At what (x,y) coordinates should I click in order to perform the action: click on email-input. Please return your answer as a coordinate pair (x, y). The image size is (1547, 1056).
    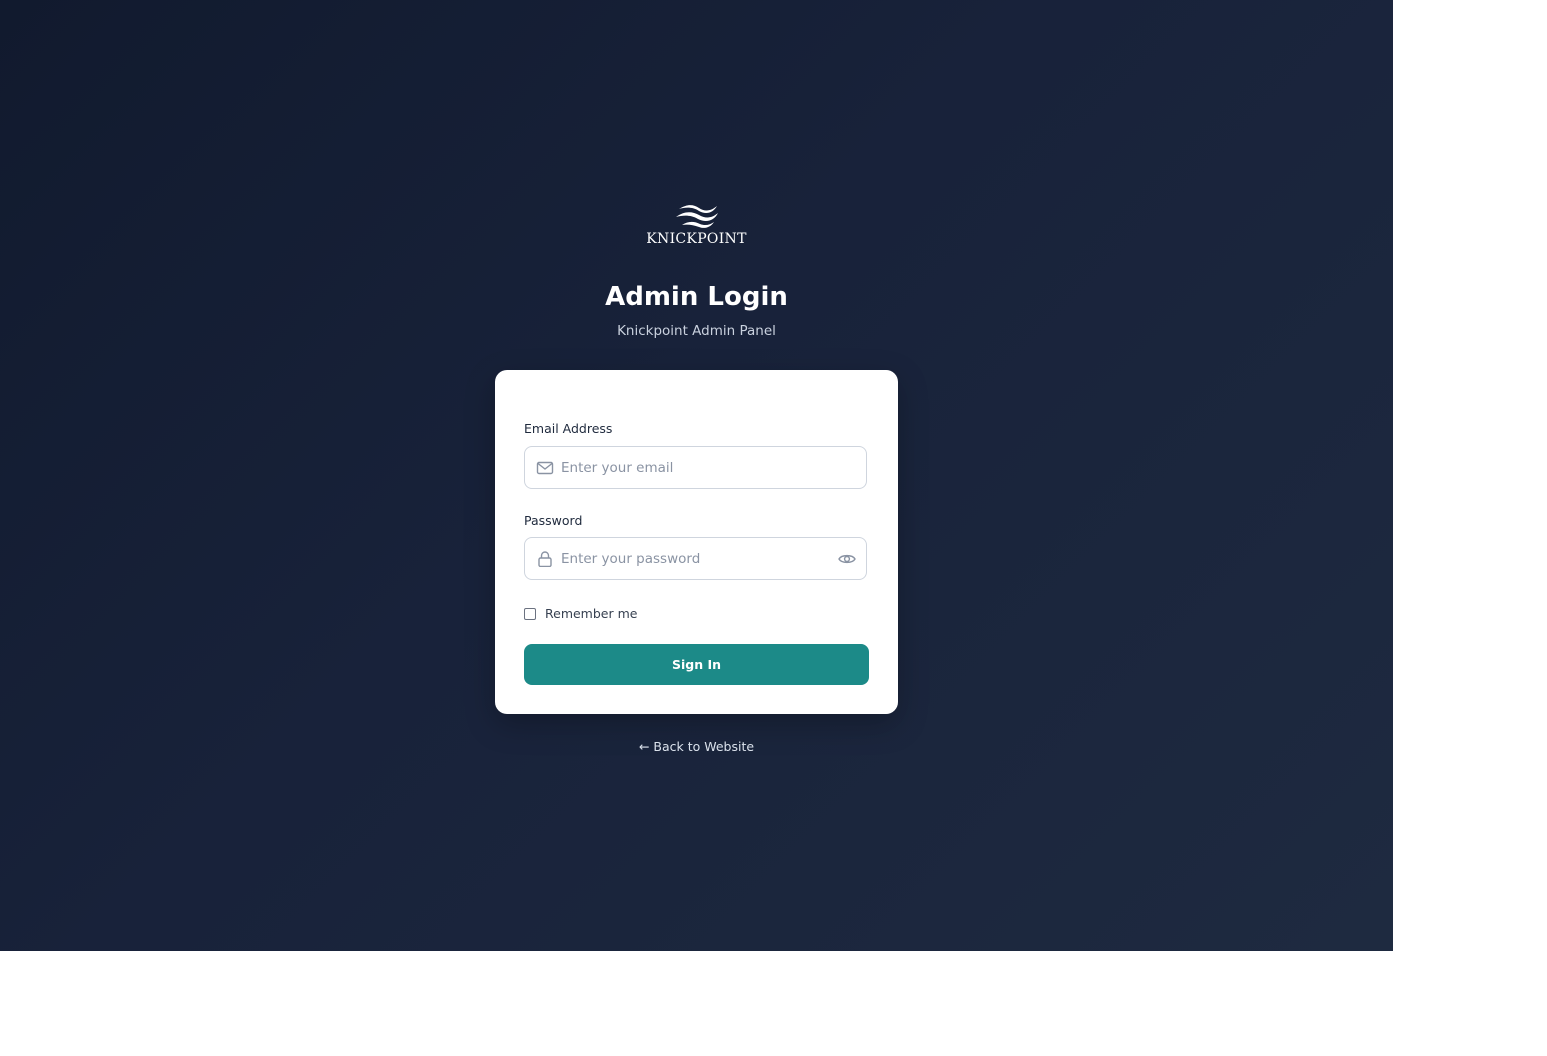
    Looking at the image, I should click on (696, 467).